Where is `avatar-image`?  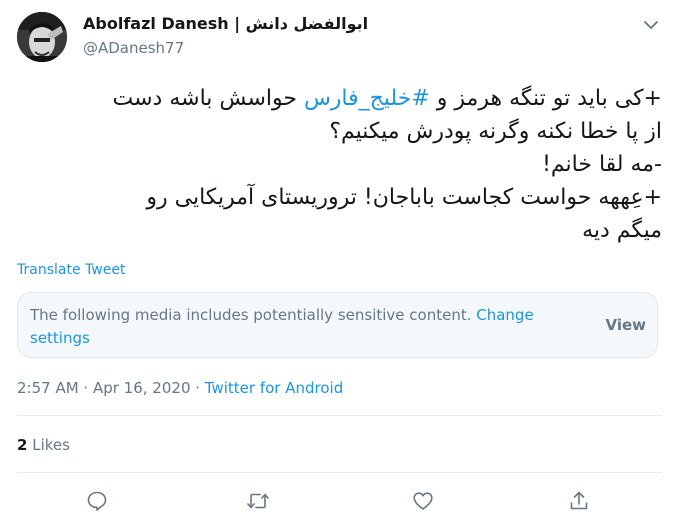
avatar-image is located at coordinates (42, 37).